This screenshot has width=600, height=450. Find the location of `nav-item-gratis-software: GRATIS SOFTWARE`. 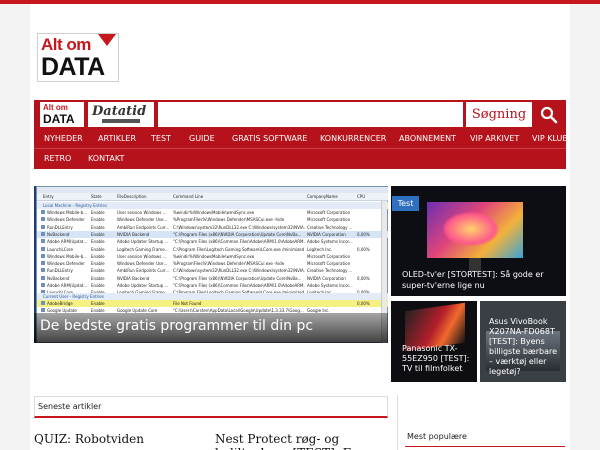

nav-item-gratis-software: GRATIS SOFTWARE is located at coordinates (269, 138).